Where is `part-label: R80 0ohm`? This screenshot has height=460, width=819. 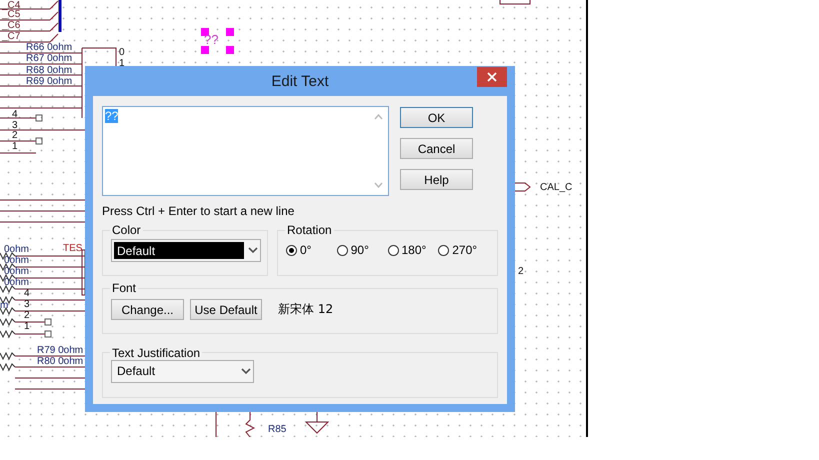
part-label: R80 0ohm is located at coordinates (60, 361).